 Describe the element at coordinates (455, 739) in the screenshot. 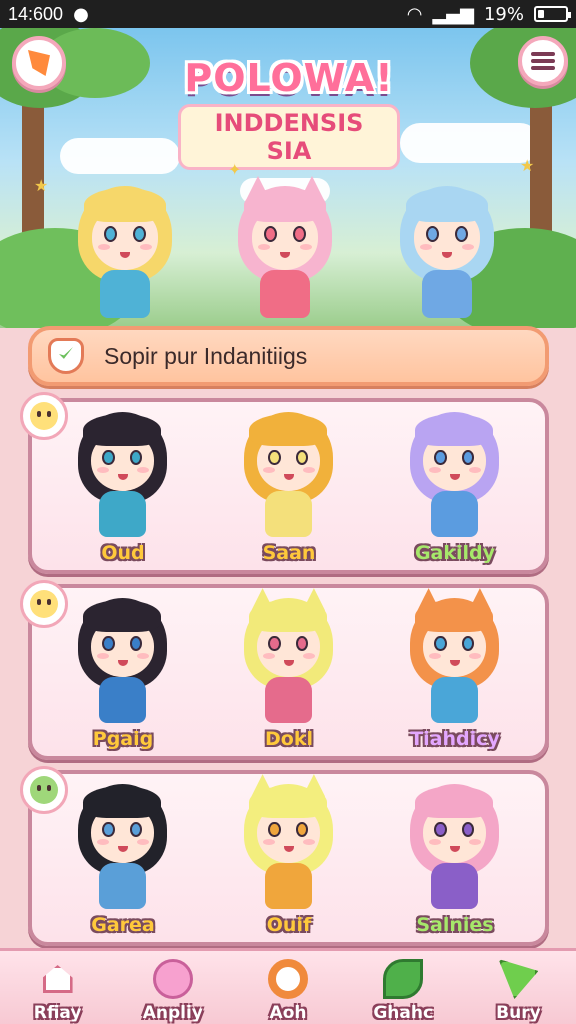

I see `character-name: Tiahdicy` at that location.